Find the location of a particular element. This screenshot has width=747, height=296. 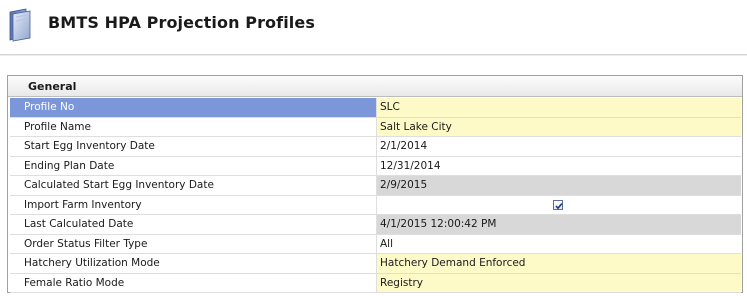

page-title: BMTS HPA Projection Profiles is located at coordinates (181, 22).